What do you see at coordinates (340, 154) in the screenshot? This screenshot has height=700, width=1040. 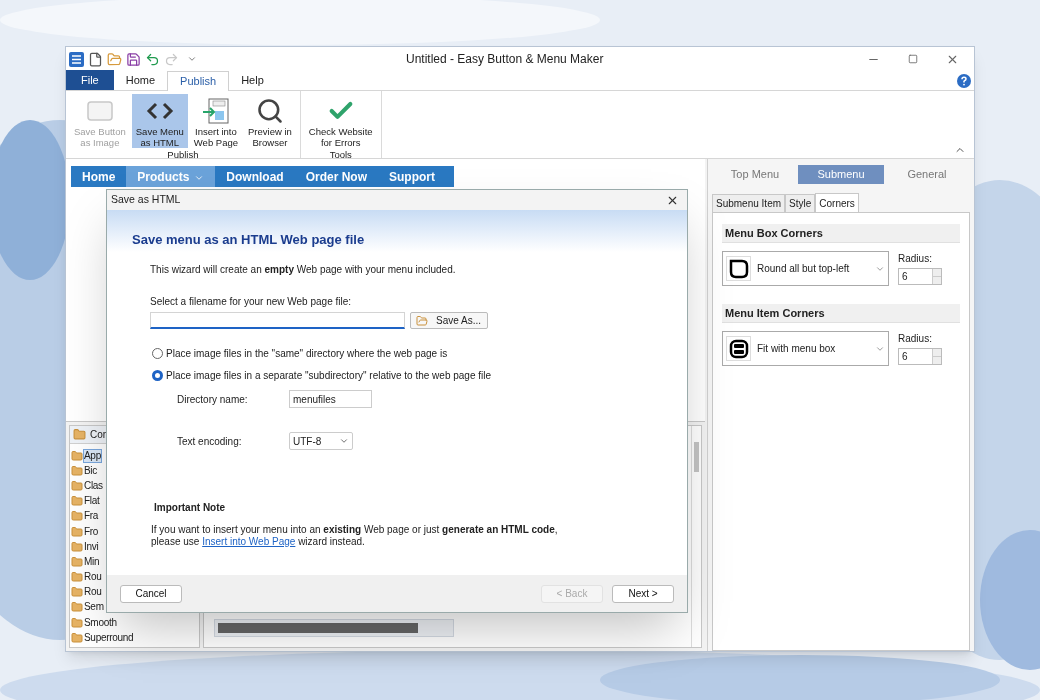 I see `ribbon-group-label: Tools` at bounding box center [340, 154].